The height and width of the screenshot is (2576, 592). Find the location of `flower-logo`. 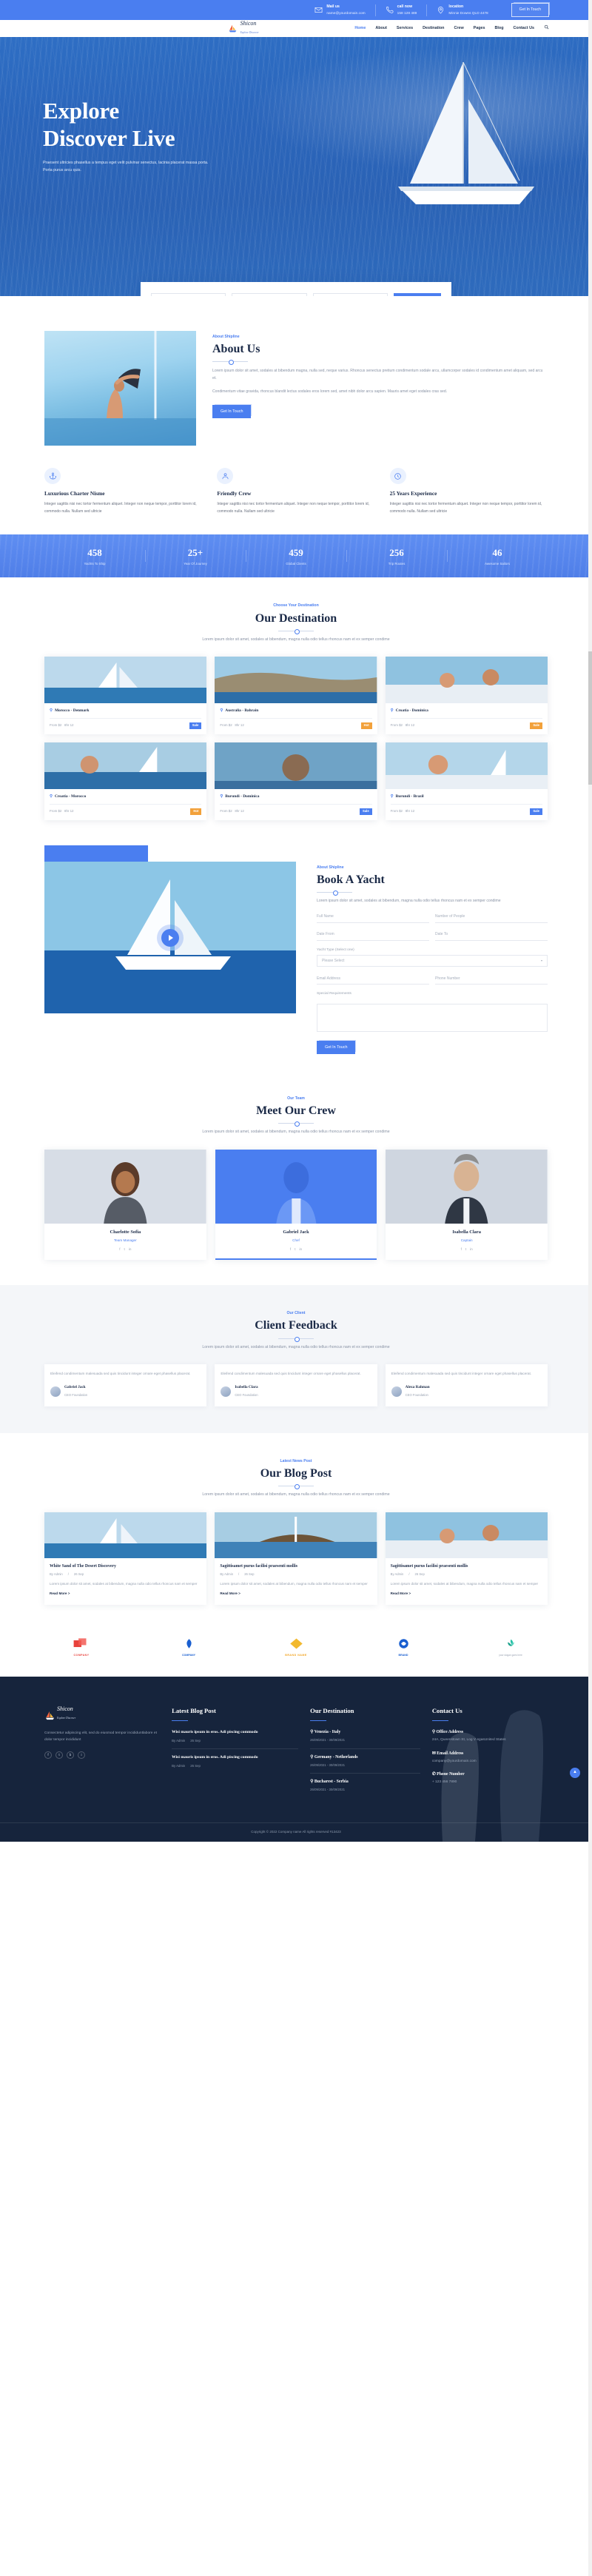

flower-logo is located at coordinates (510, 1642).